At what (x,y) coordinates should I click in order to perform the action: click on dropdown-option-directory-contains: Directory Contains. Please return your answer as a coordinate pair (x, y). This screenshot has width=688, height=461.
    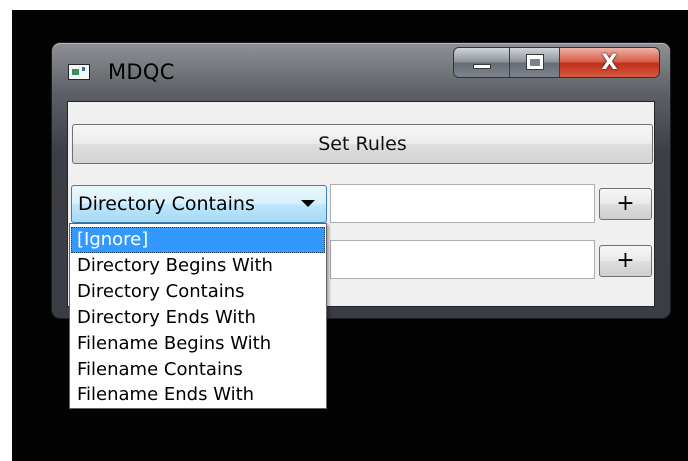
    Looking at the image, I should click on (198, 292).